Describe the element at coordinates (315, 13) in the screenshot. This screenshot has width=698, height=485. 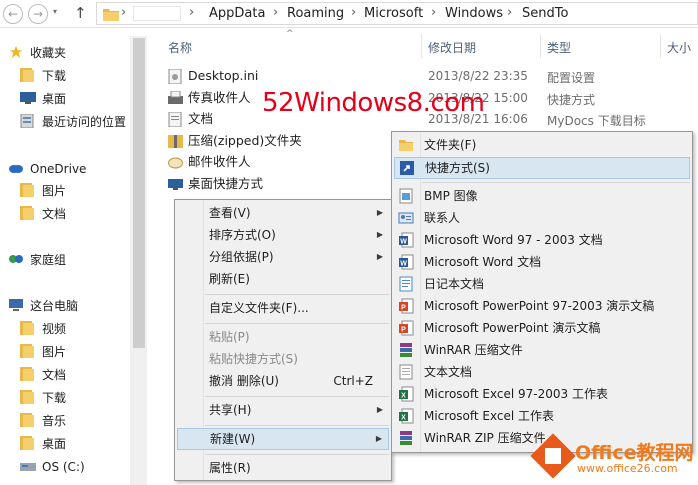
I see `breadcrumb-roaming: Roaming` at that location.